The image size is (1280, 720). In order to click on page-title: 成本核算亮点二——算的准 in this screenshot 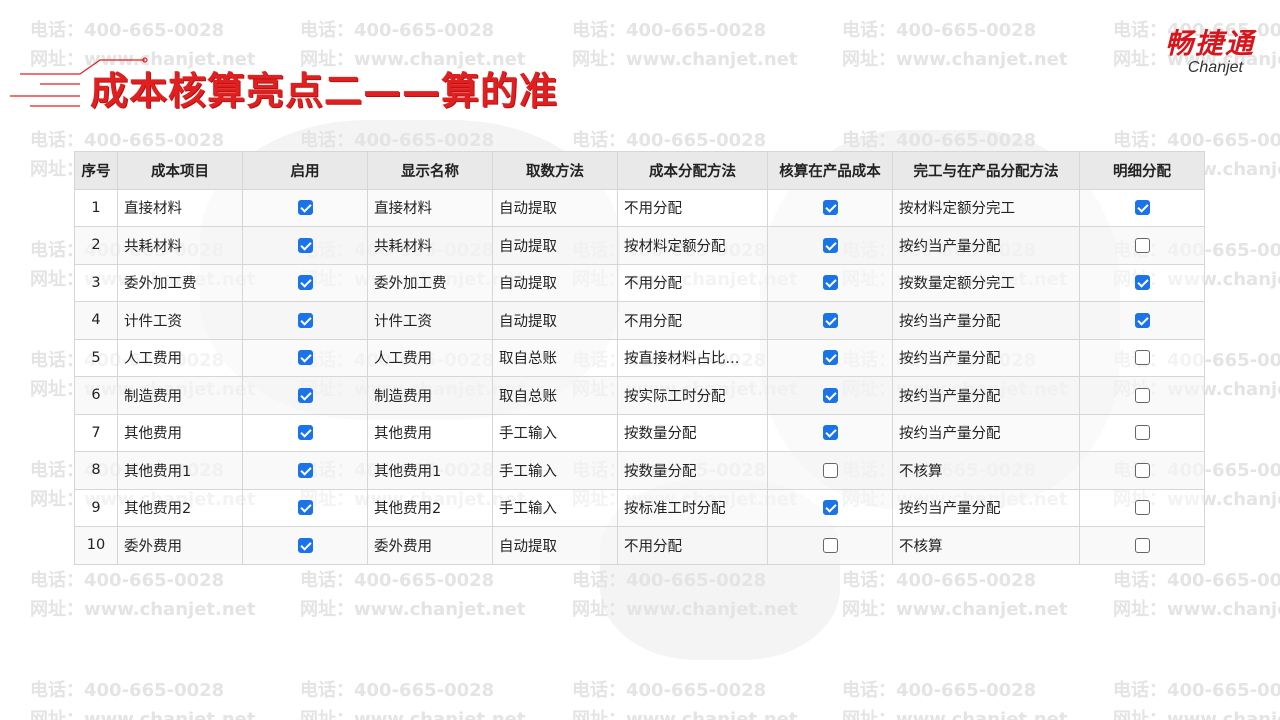, I will do `click(324, 91)`.